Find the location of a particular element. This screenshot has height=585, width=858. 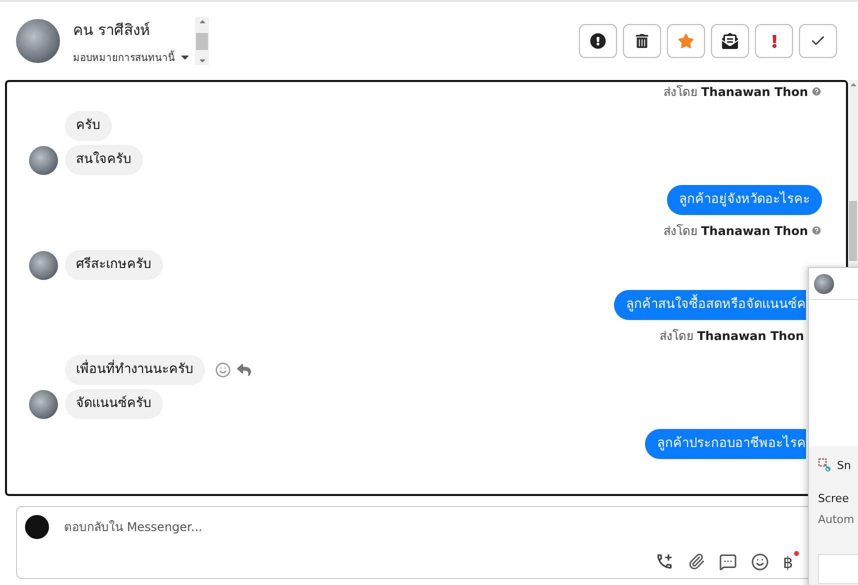

message-bubble: ศรีสะเกษครับ is located at coordinates (114, 265).